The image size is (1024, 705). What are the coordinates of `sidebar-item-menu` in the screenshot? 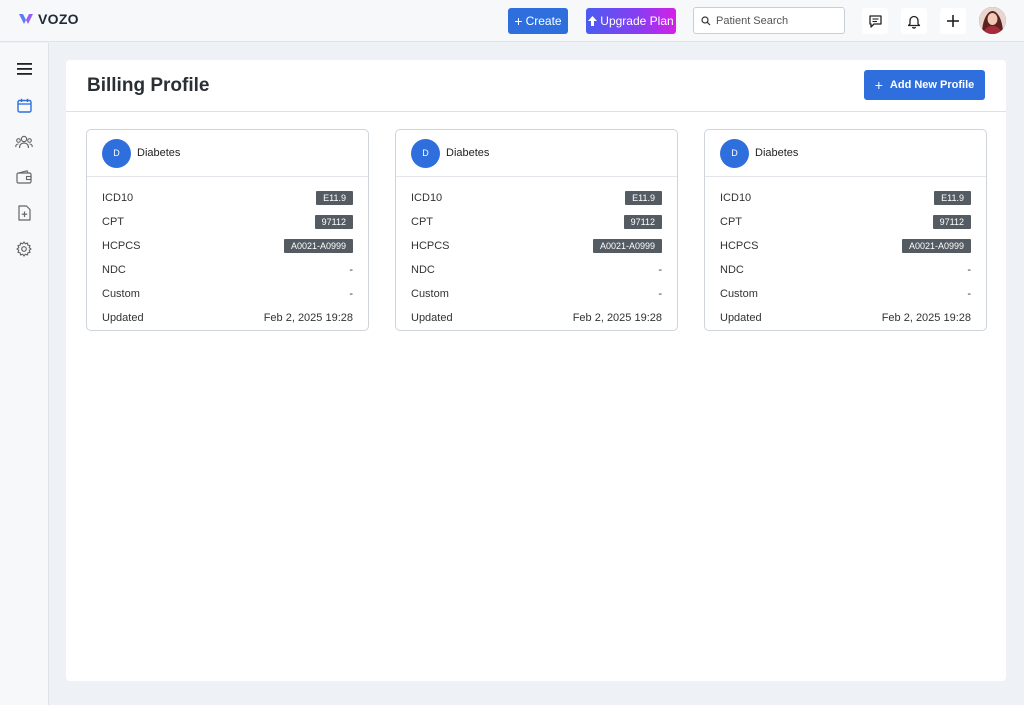 It's located at (24, 69).